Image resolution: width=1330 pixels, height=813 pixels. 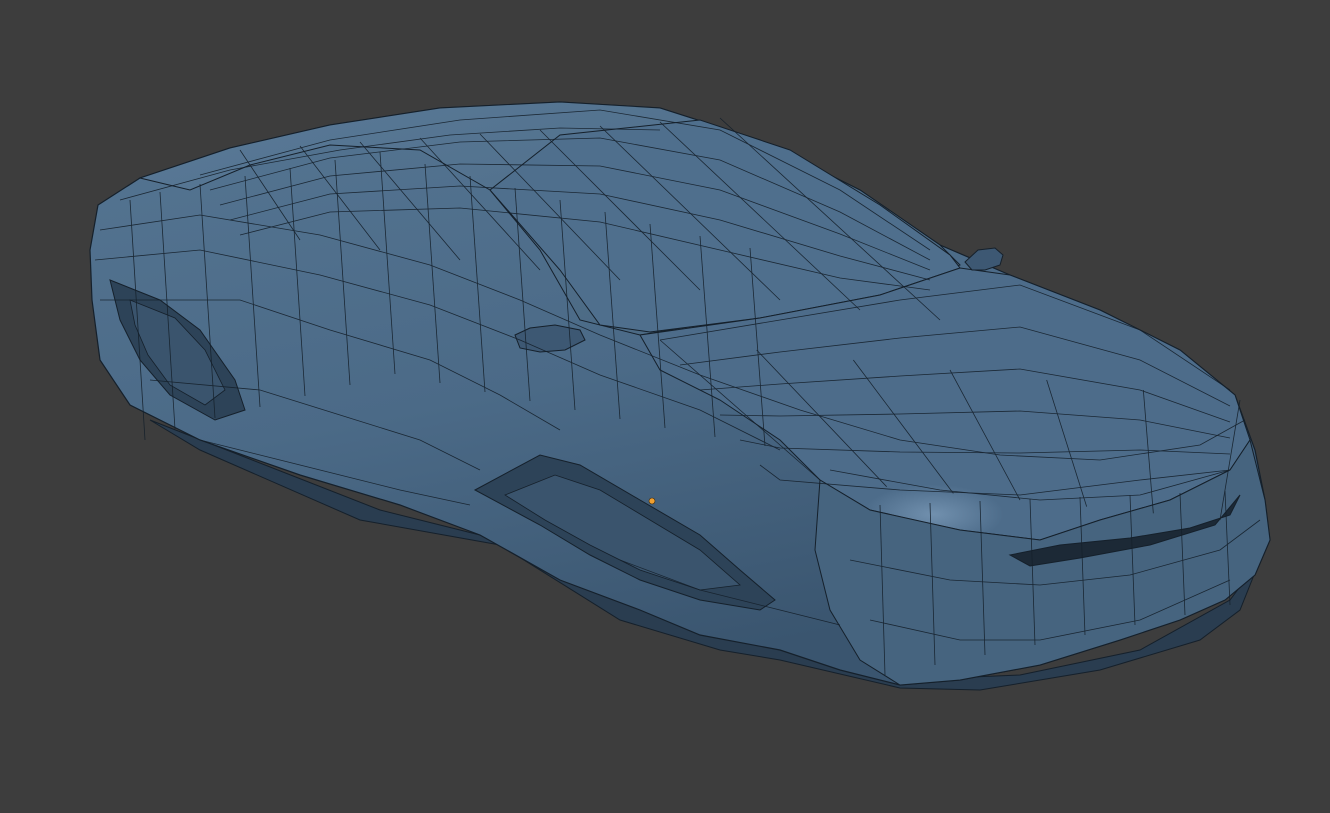 I want to click on right-side-mirror, so click(x=984, y=259).